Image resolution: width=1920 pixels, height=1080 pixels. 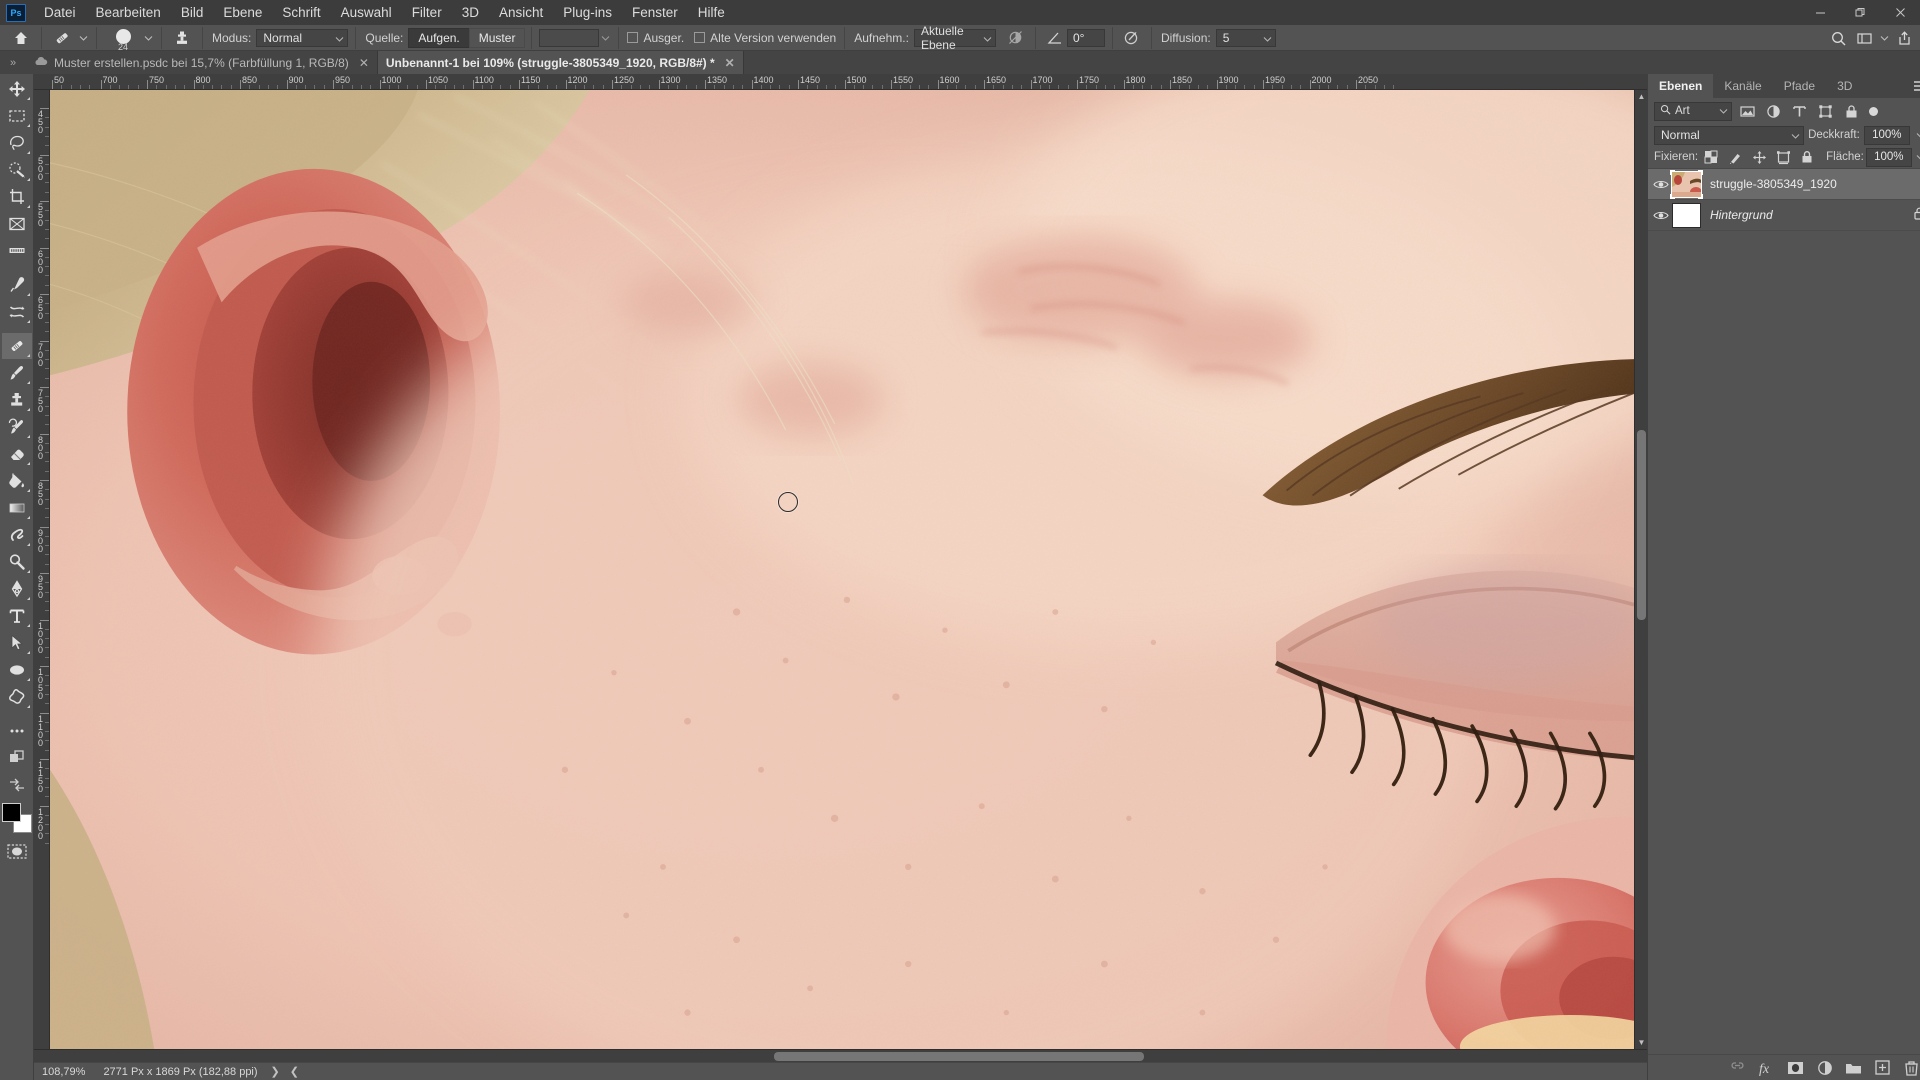 I want to click on layer-row: struggle-3805349_1920, so click(x=1784, y=184).